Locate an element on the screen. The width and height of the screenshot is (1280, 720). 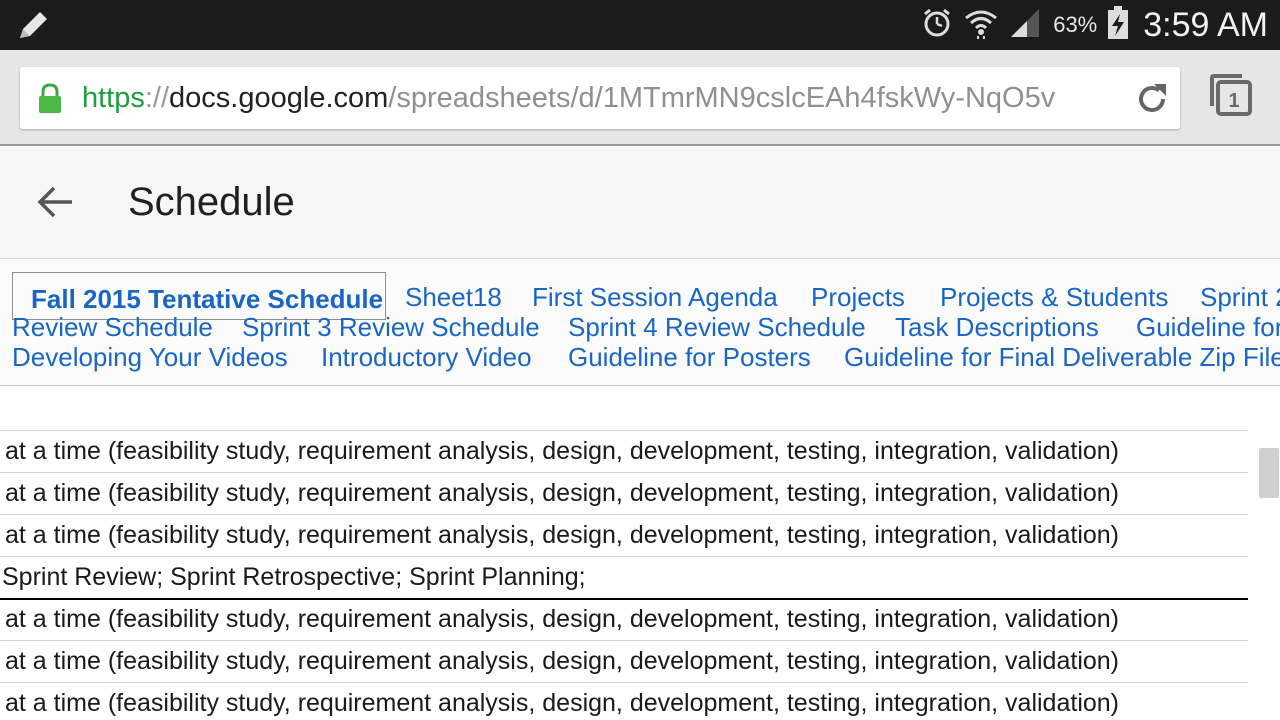
tab-count: 1 is located at coordinates (1233, 101).